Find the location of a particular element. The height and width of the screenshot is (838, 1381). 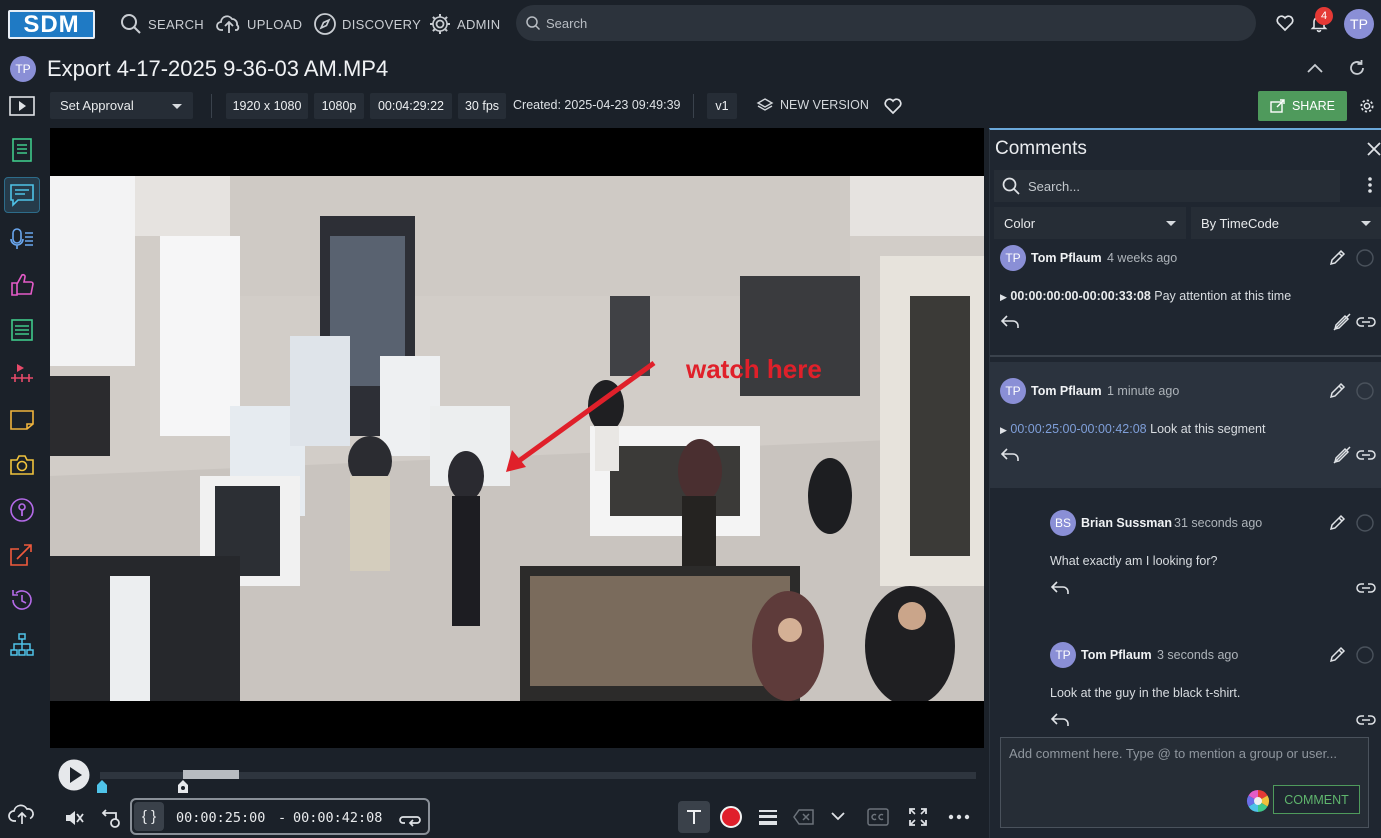

nav-upload: UPLOAD is located at coordinates (259, 24).